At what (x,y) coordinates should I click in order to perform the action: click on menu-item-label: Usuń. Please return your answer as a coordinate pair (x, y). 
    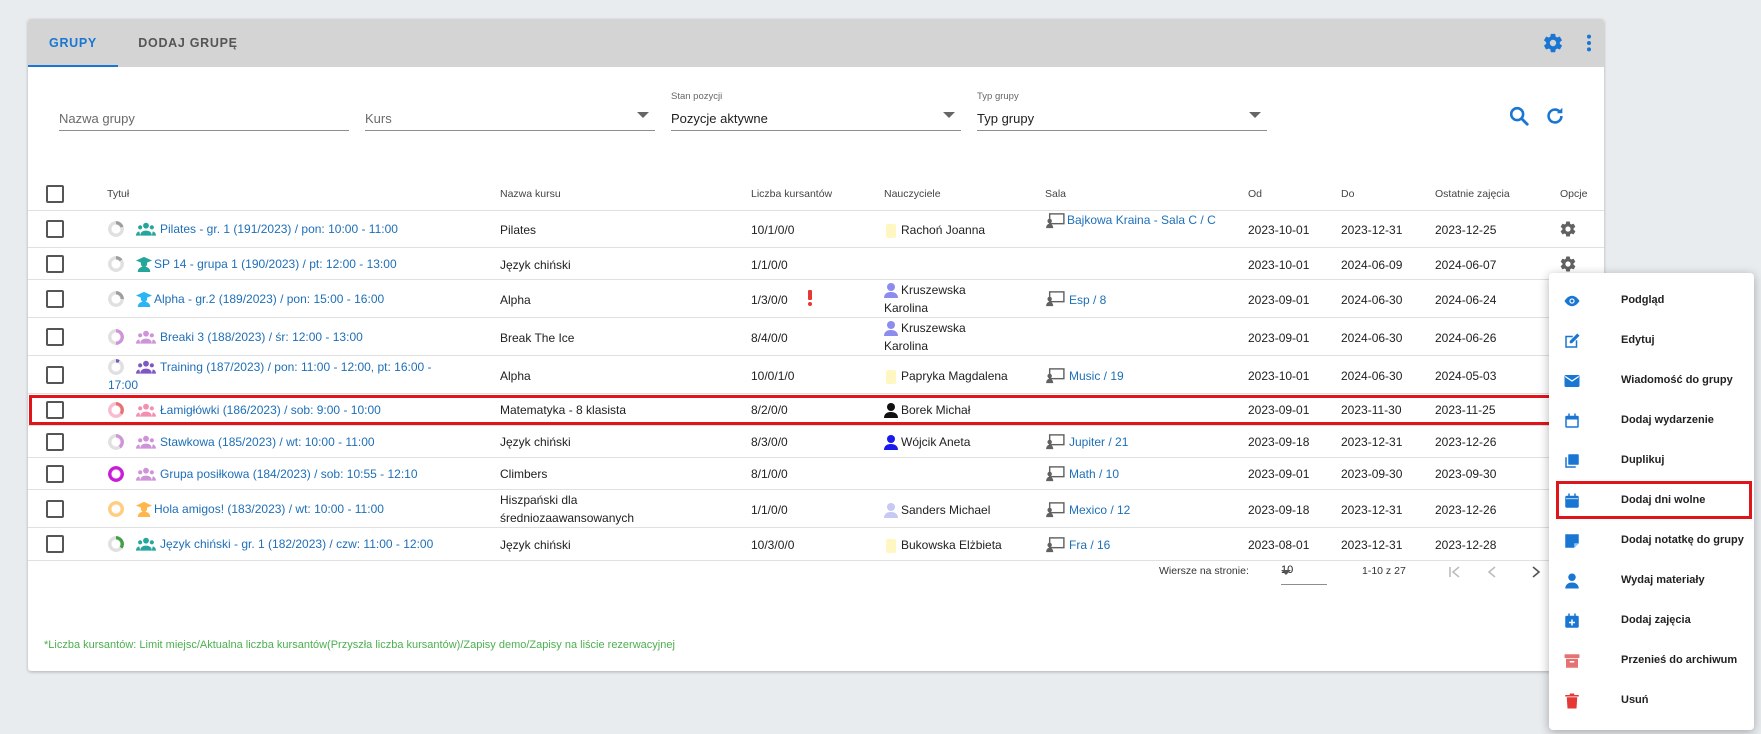
    Looking at the image, I should click on (1635, 700).